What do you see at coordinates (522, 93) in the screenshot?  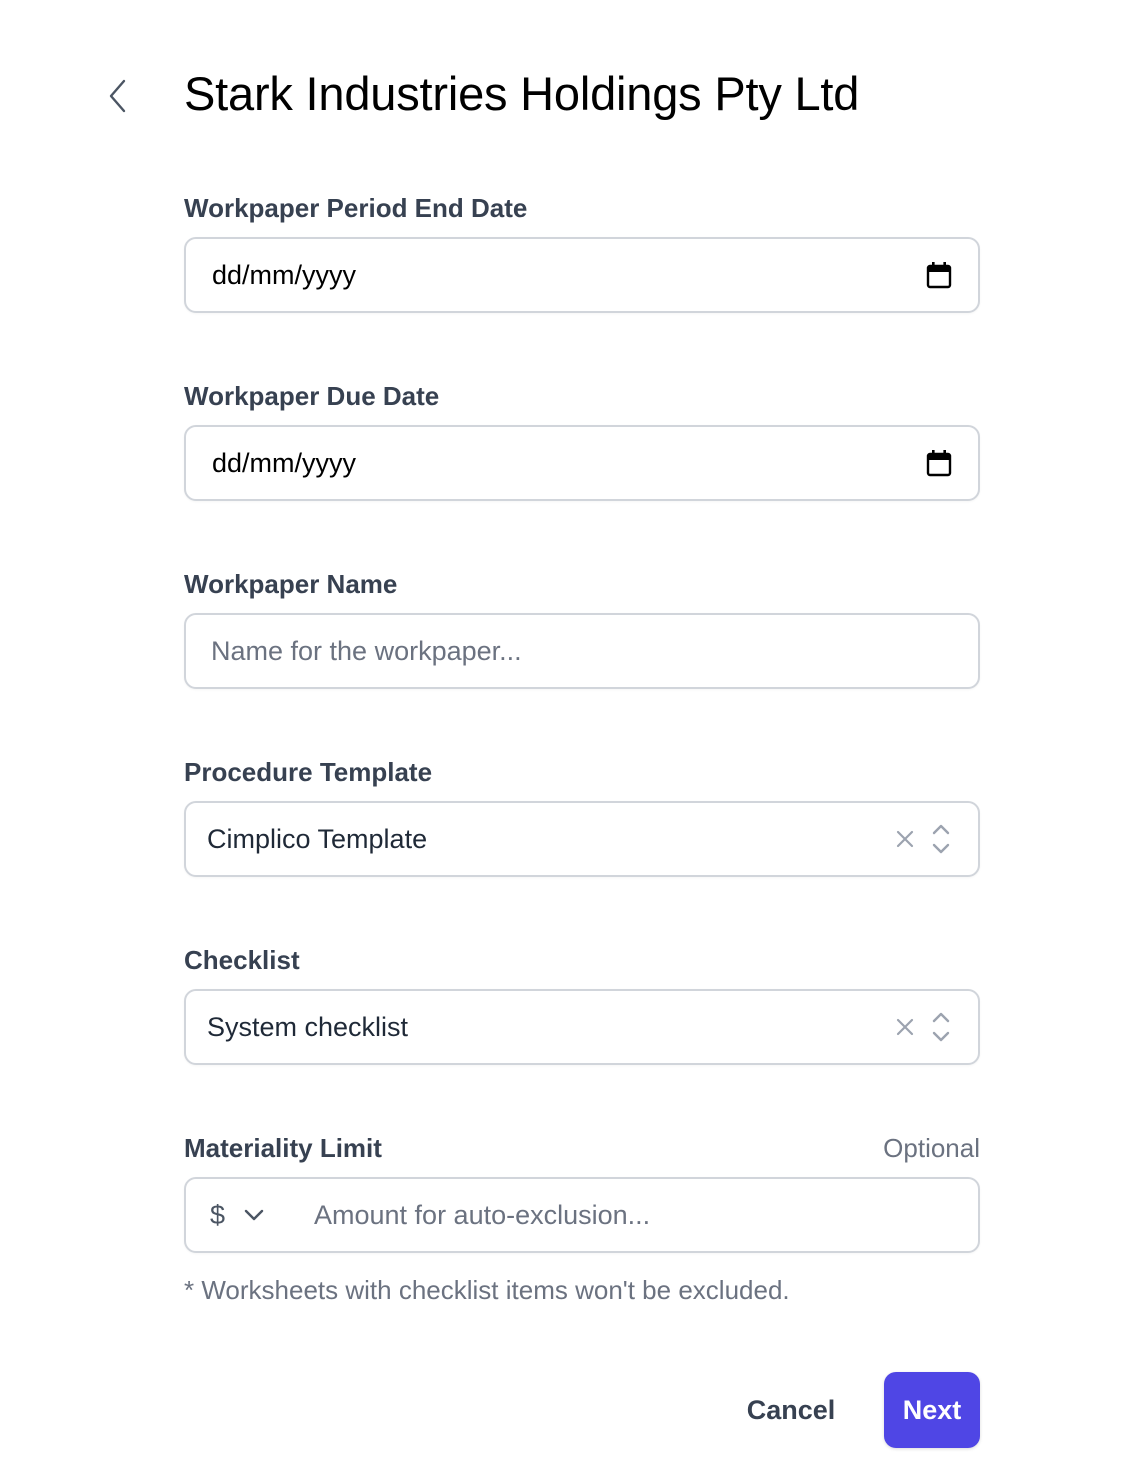 I see `page-title: Stark Industries Holdings Pty Ltd` at bounding box center [522, 93].